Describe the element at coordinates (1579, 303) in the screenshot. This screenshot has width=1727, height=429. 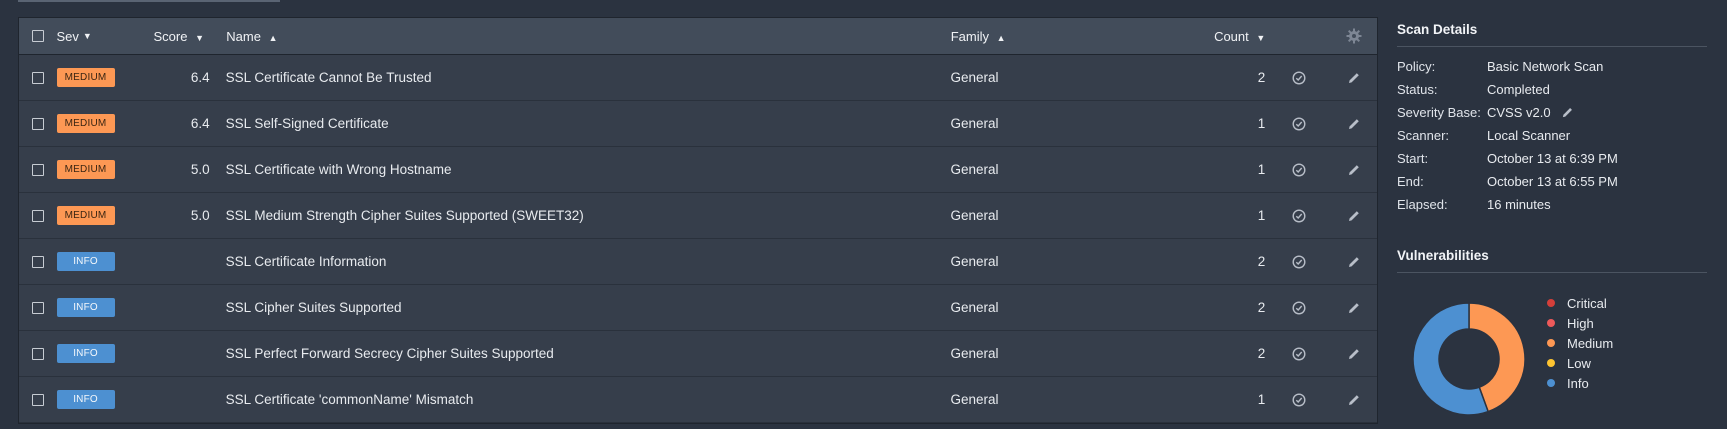
I see `legend-item: Critical` at that location.